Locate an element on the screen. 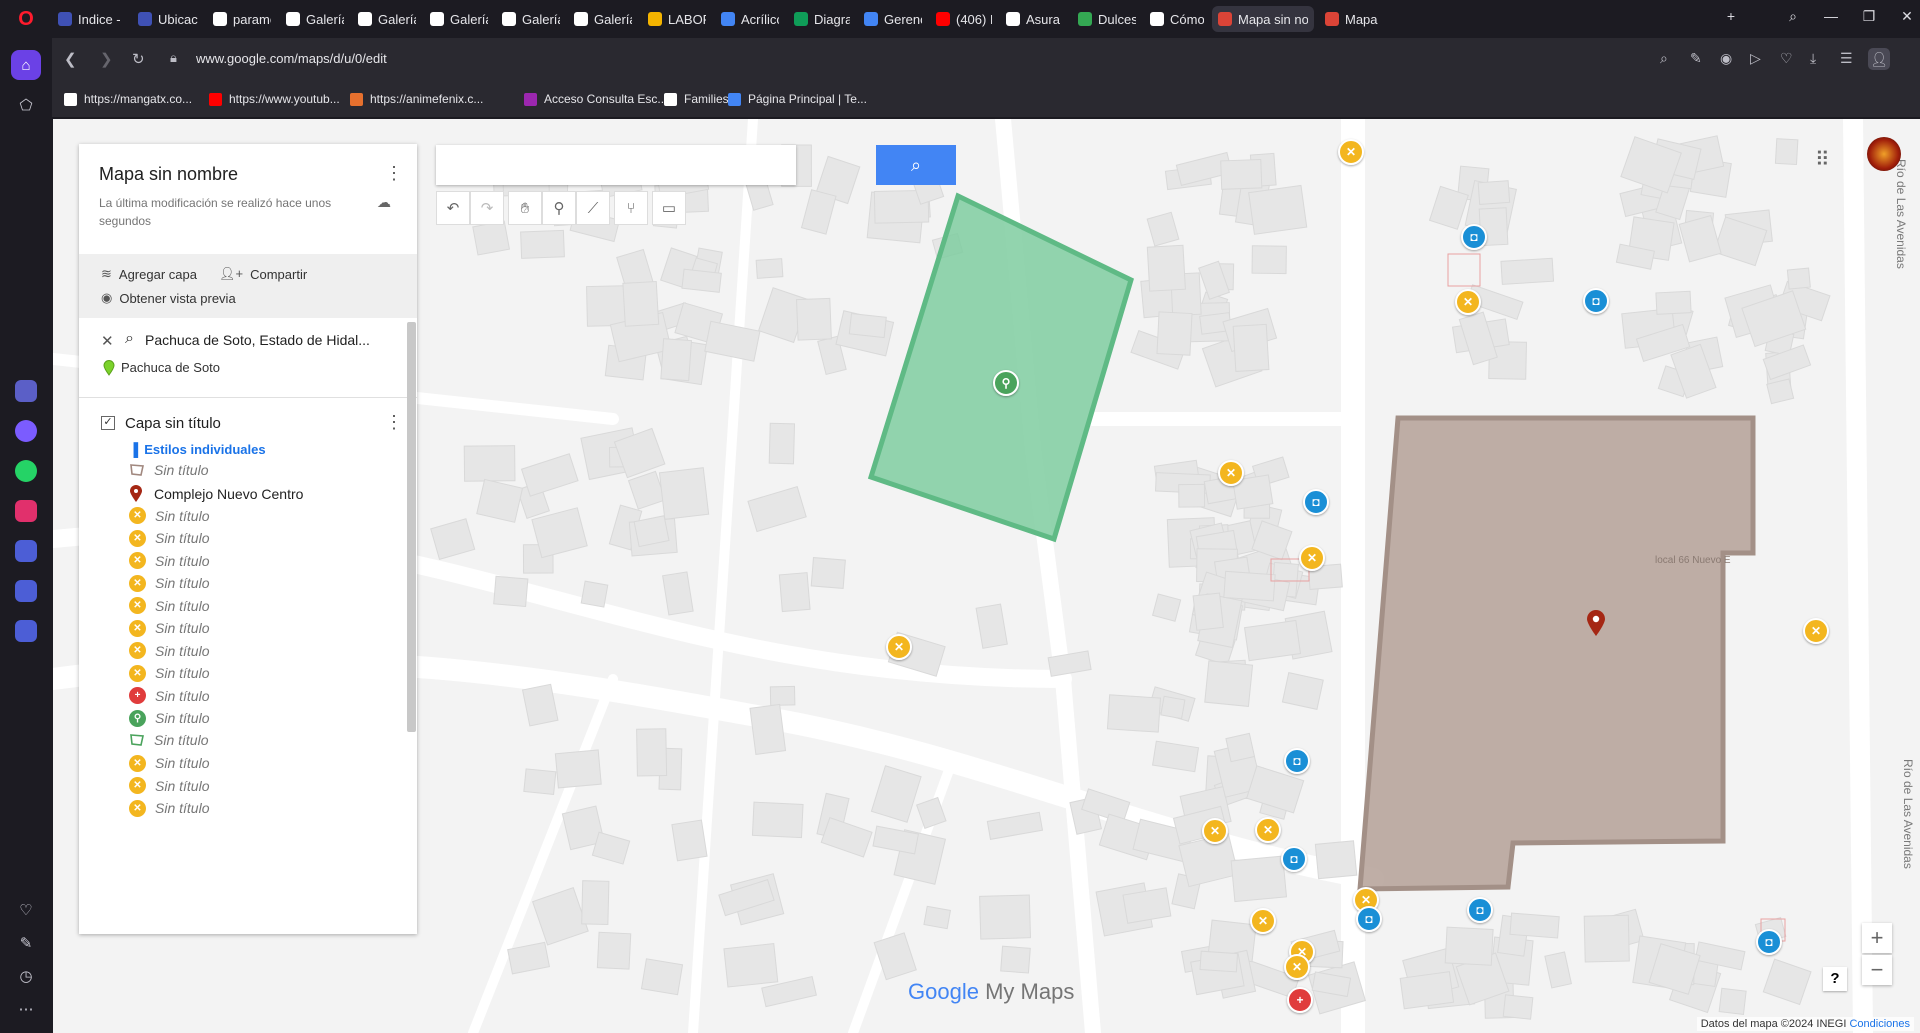 This screenshot has width=1920, height=1033. whatsapp-icon is located at coordinates (26, 471).